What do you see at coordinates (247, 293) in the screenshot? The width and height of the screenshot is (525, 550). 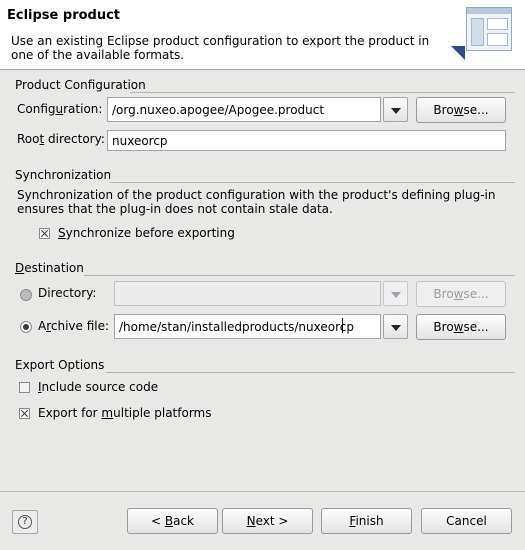 I see `directory-combo` at bounding box center [247, 293].